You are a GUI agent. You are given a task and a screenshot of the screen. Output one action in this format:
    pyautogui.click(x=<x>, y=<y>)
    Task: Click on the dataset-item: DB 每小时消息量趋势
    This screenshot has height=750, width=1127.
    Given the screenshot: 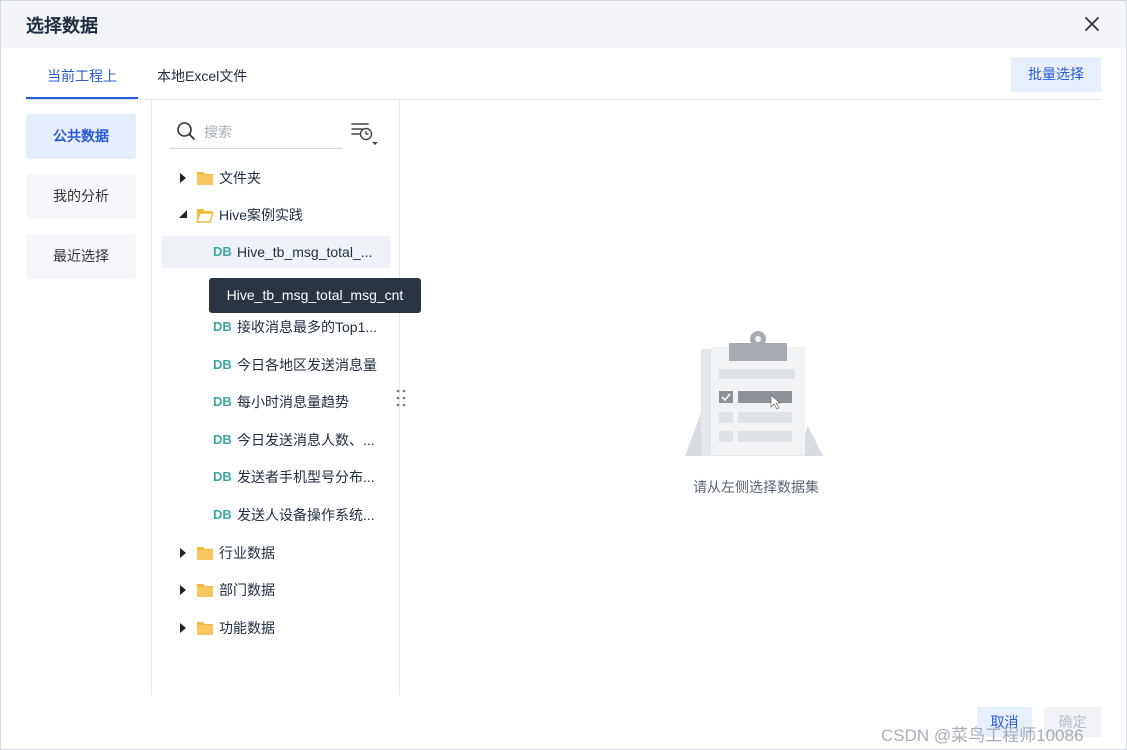 What is the action you would take?
    pyautogui.click(x=276, y=402)
    